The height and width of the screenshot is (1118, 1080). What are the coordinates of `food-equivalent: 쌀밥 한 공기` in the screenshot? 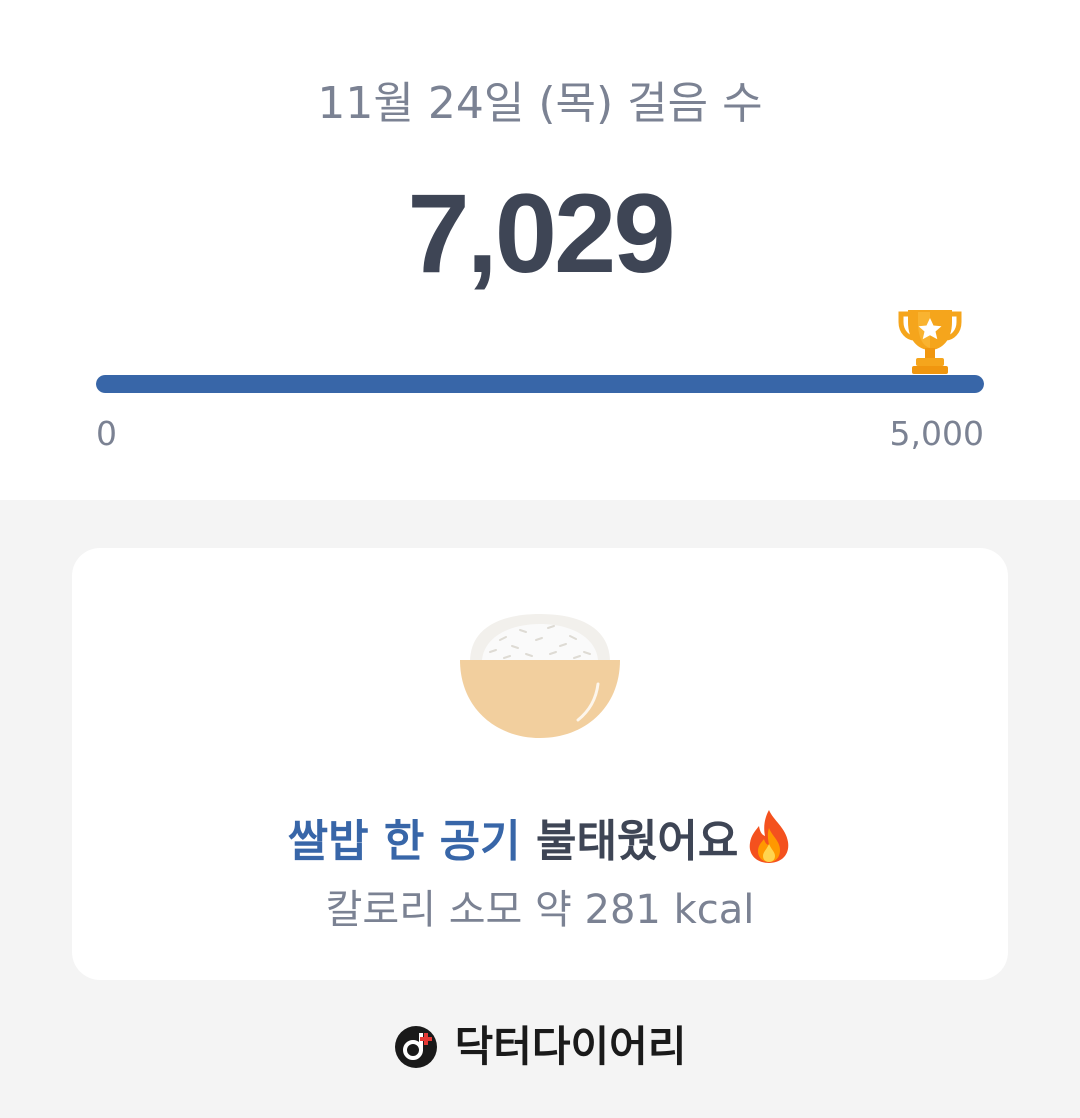 It's located at (404, 841).